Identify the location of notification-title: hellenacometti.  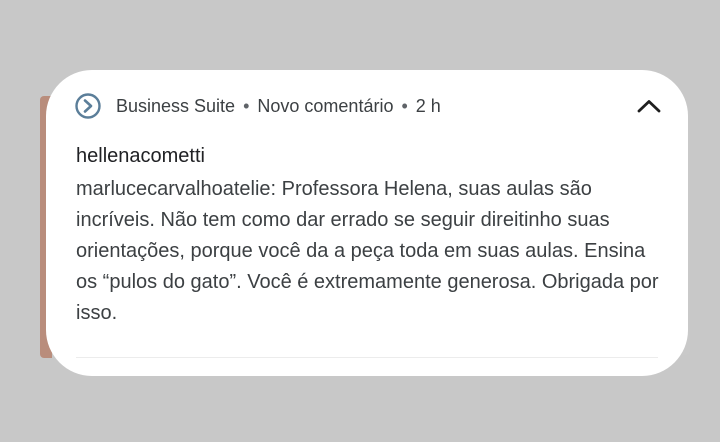
(140, 156).